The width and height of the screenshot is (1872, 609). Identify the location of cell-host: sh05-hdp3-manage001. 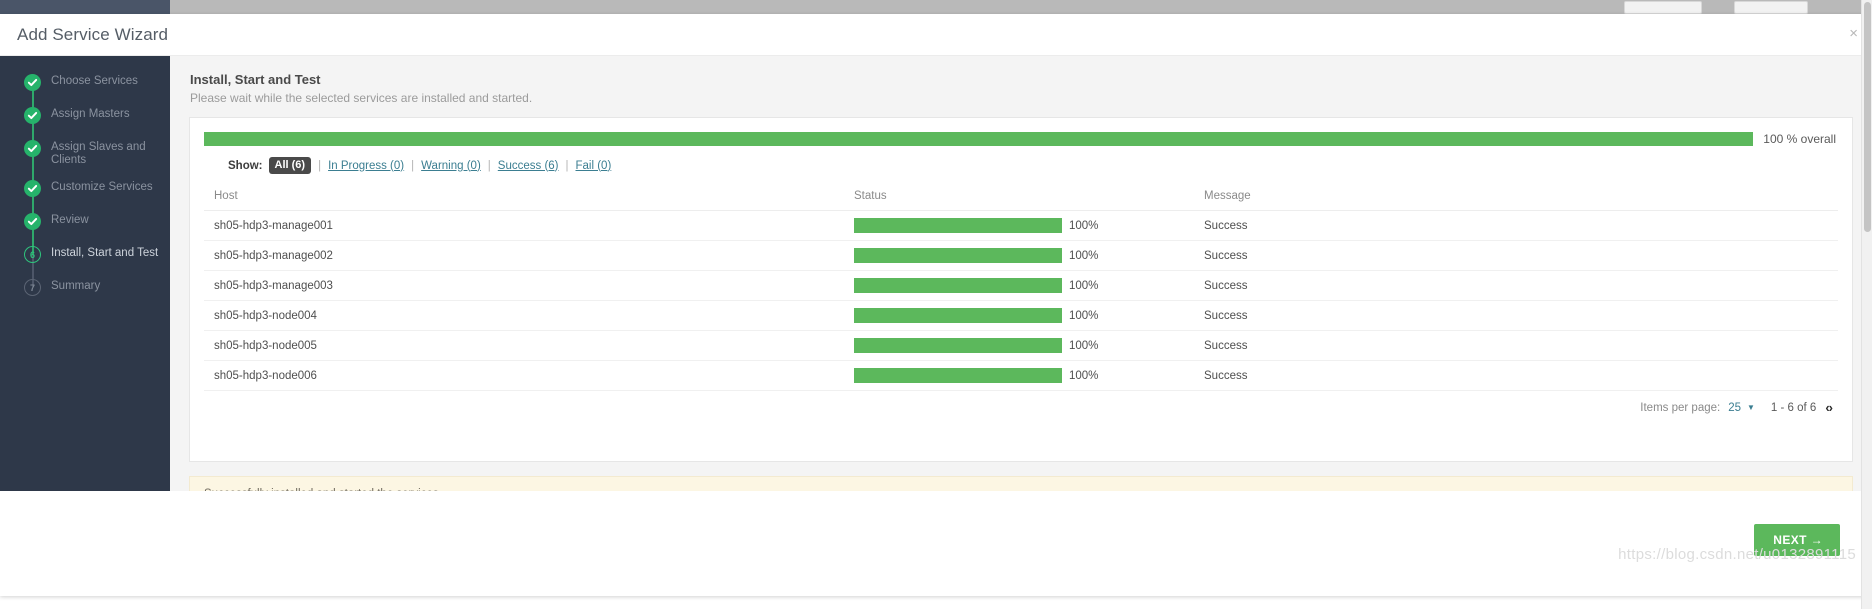
(524, 225).